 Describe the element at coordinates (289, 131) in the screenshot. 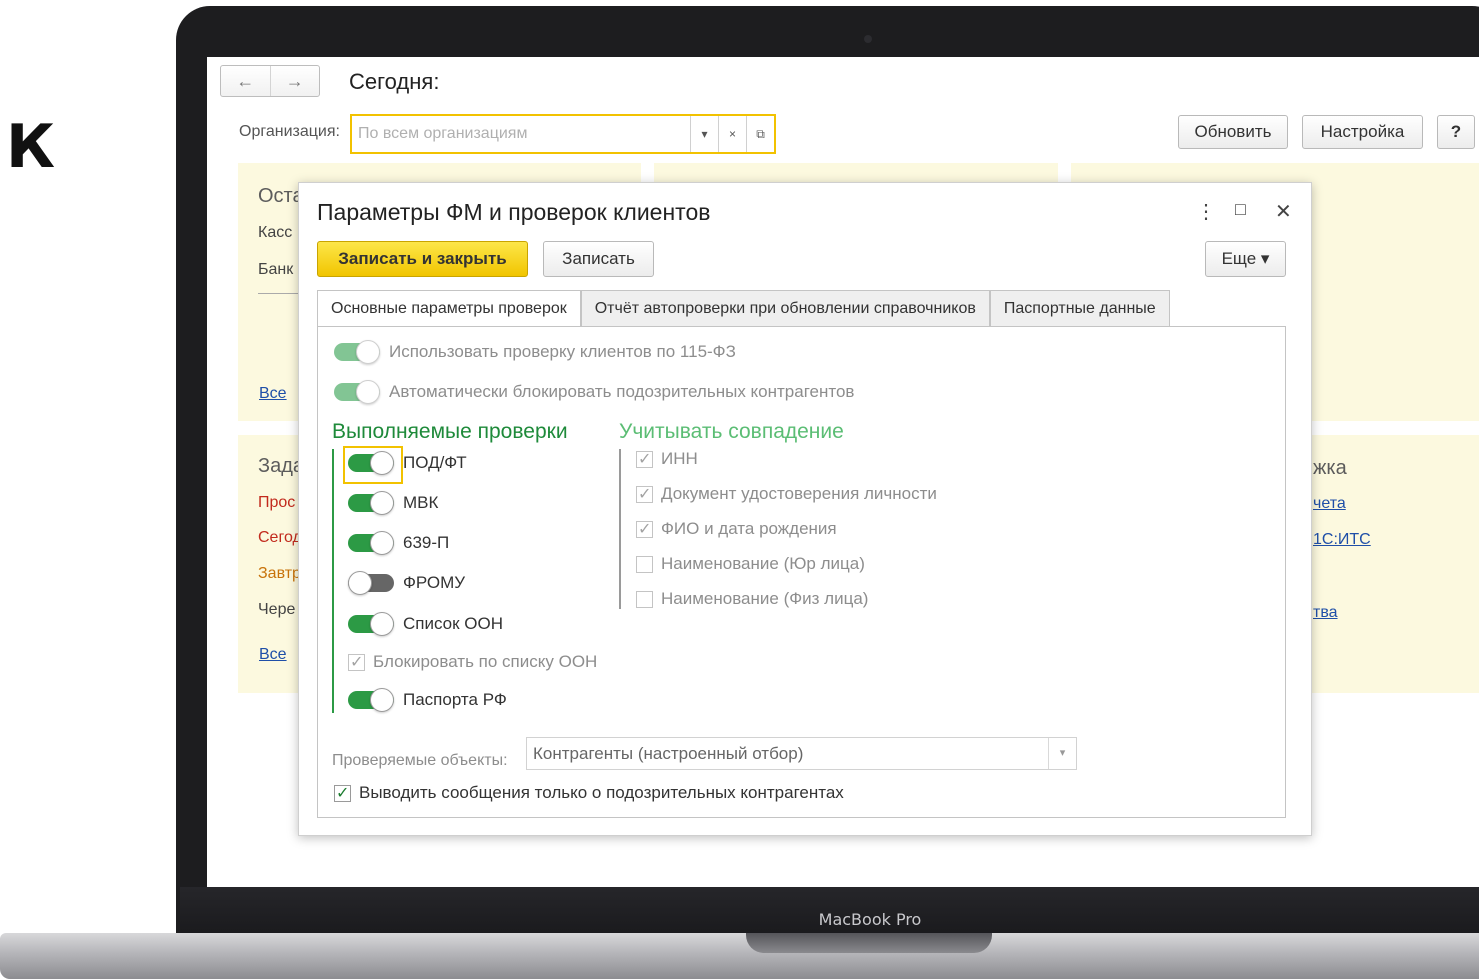

I see `org-label: Организация:` at that location.